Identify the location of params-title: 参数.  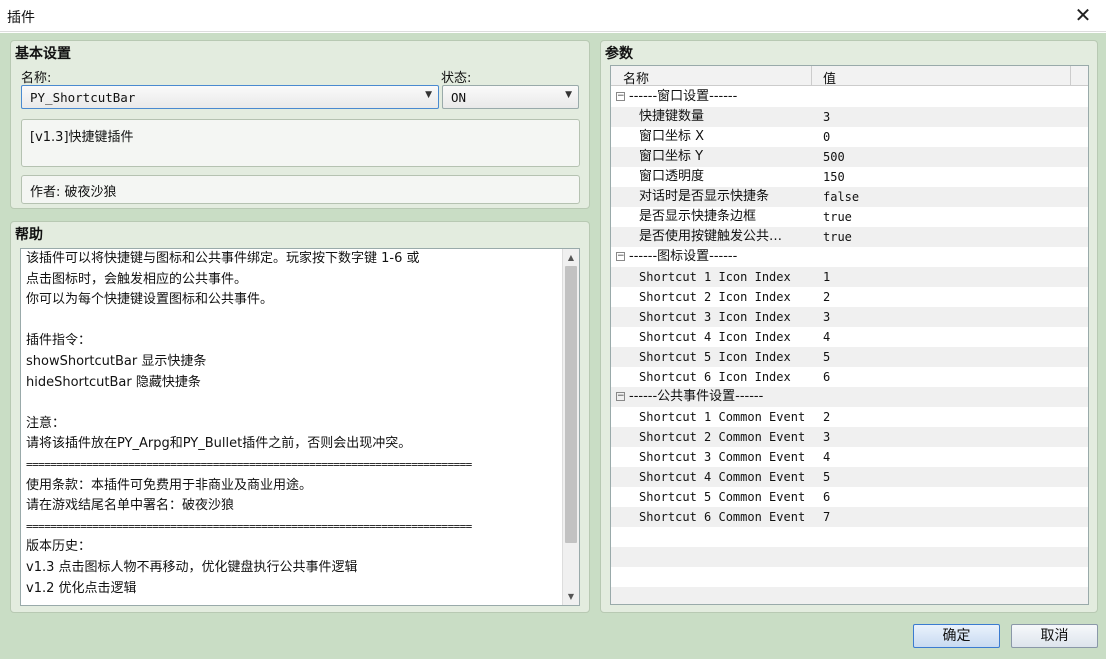
(619, 54).